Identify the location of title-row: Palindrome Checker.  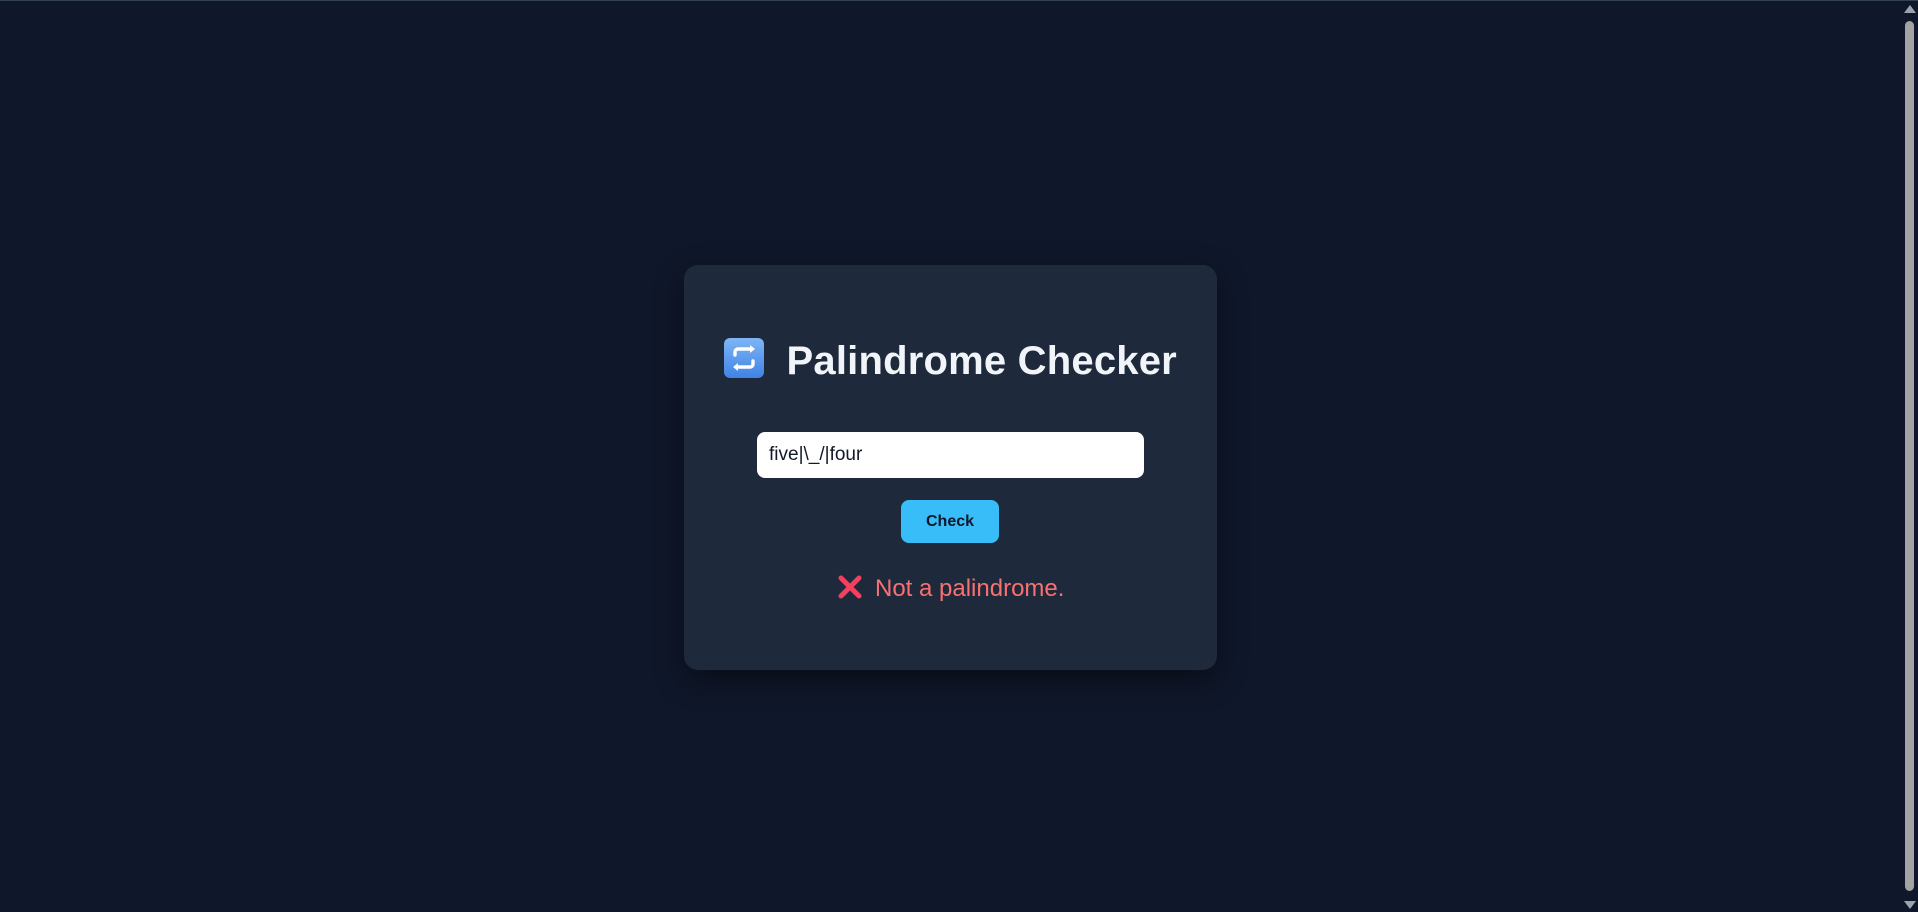
(950, 360).